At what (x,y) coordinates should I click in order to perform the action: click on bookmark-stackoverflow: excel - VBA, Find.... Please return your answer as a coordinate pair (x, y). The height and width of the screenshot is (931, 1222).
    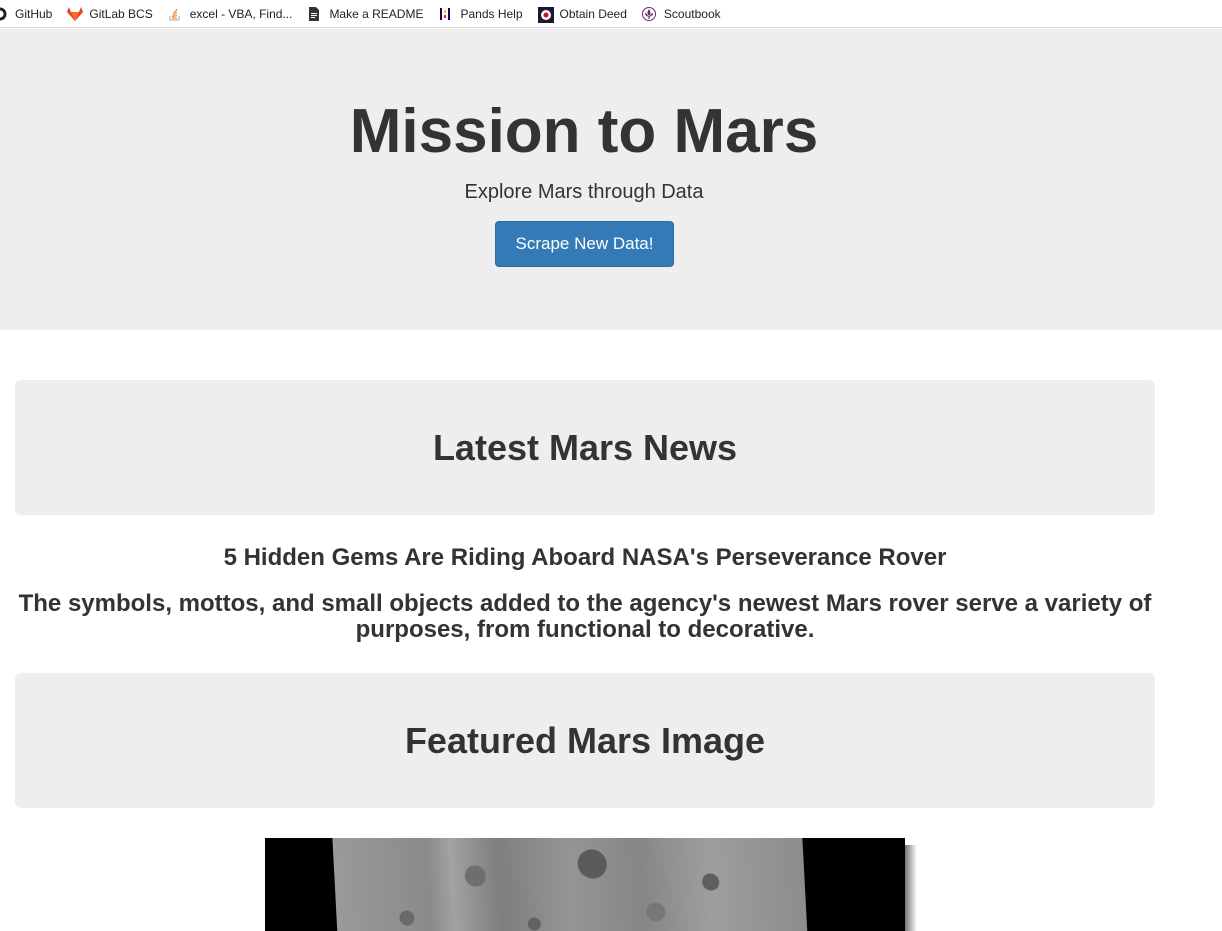
    Looking at the image, I should click on (230, 14).